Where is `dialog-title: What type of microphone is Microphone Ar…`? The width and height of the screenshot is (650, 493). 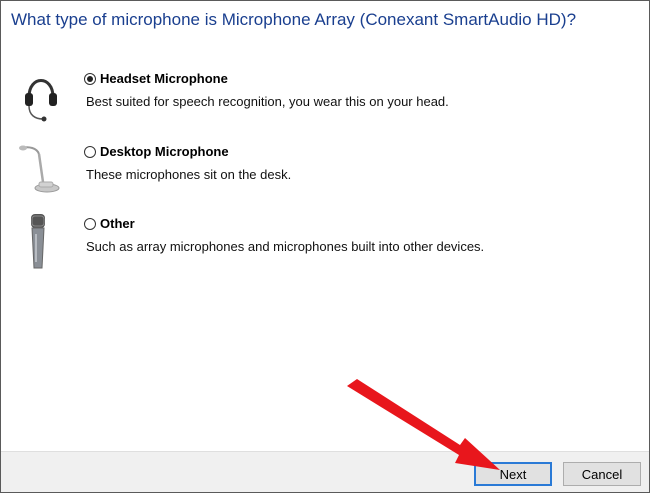 dialog-title: What type of microphone is Microphone Ar… is located at coordinates (294, 19).